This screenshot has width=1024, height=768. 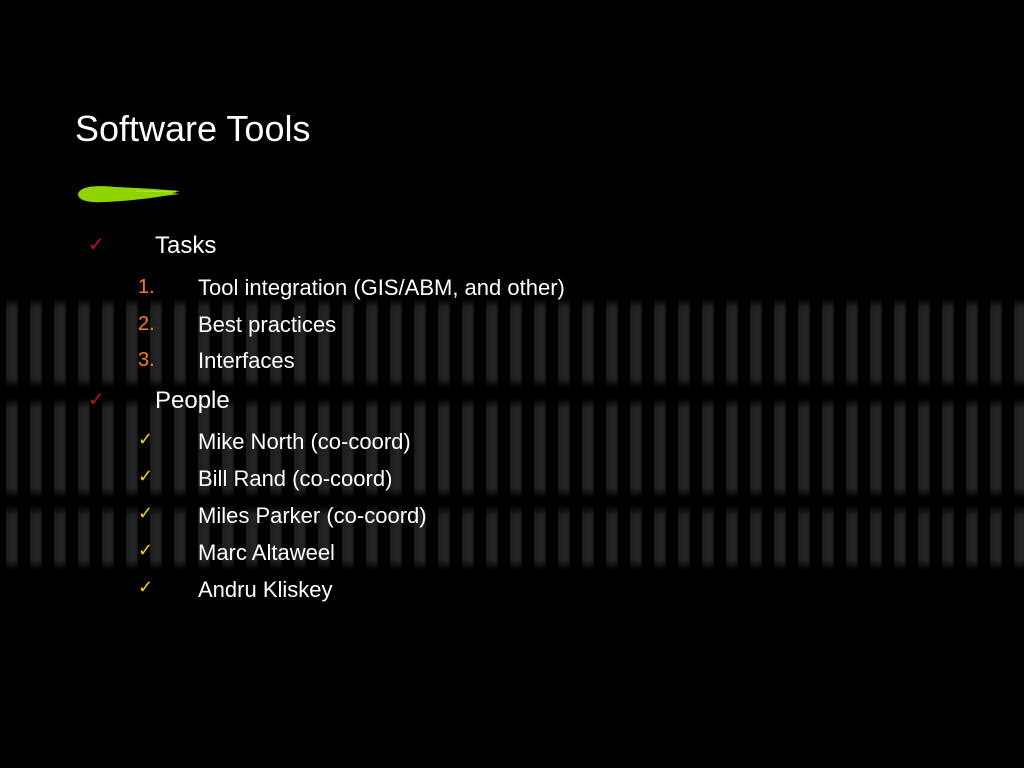 I want to click on section-label: Tasks, so click(x=186, y=245).